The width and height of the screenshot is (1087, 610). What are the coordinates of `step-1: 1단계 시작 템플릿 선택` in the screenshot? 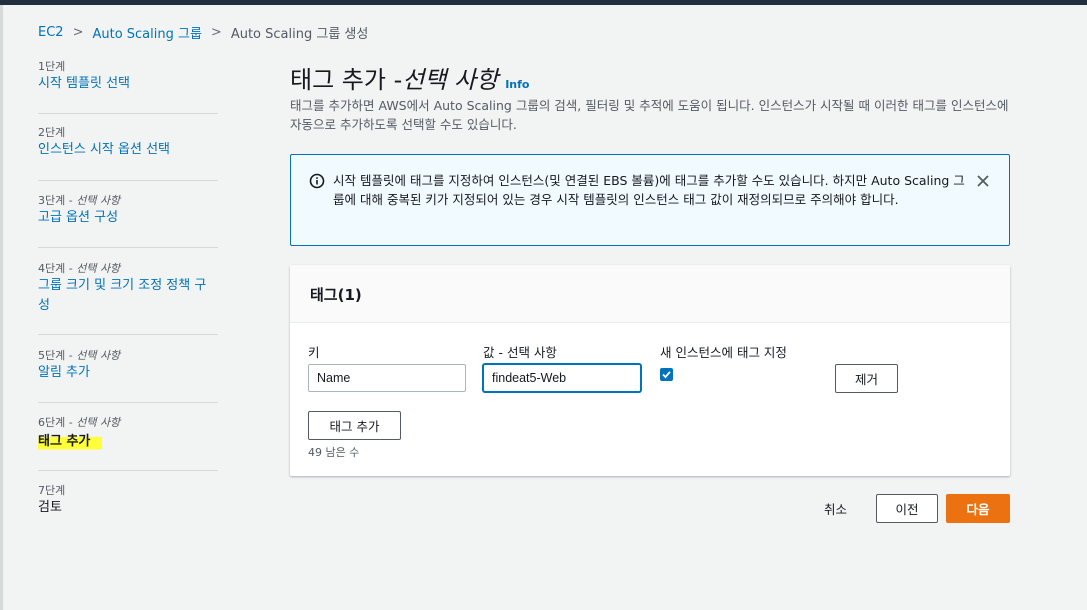 It's located at (128, 86).